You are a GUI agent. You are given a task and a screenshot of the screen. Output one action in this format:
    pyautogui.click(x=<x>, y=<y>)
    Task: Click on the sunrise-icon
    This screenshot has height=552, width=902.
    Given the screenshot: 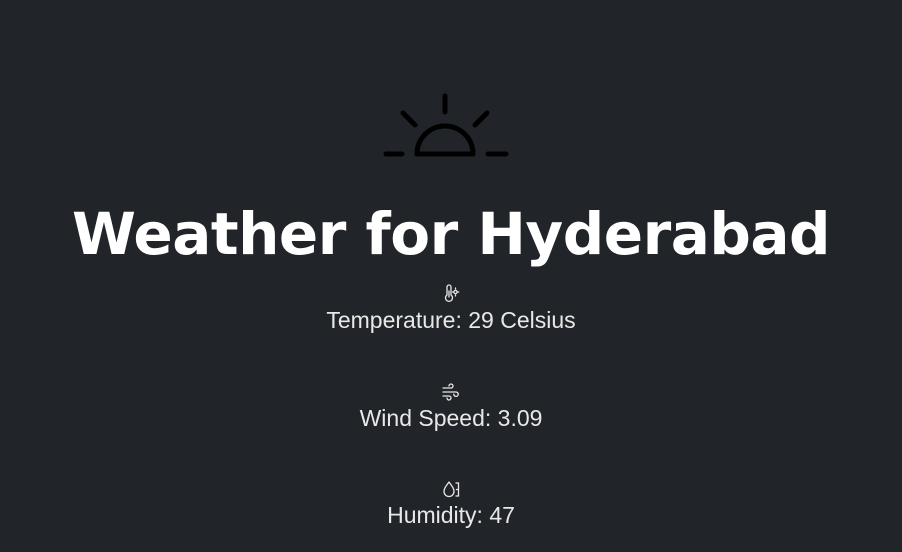 What is the action you would take?
    pyautogui.click(x=446, y=126)
    